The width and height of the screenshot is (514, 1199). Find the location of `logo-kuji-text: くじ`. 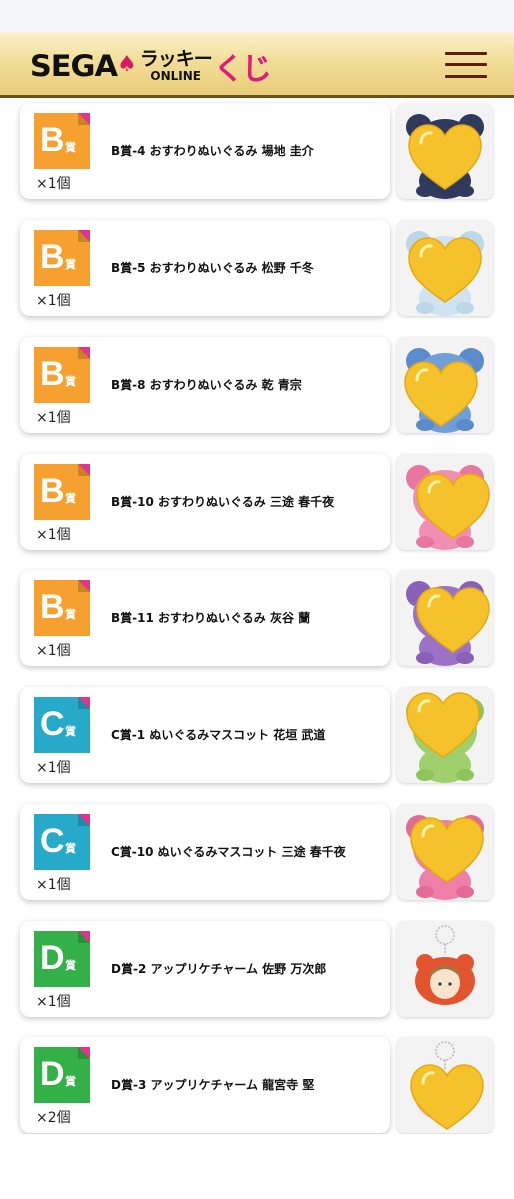

logo-kuji-text: くじ is located at coordinates (242, 69).